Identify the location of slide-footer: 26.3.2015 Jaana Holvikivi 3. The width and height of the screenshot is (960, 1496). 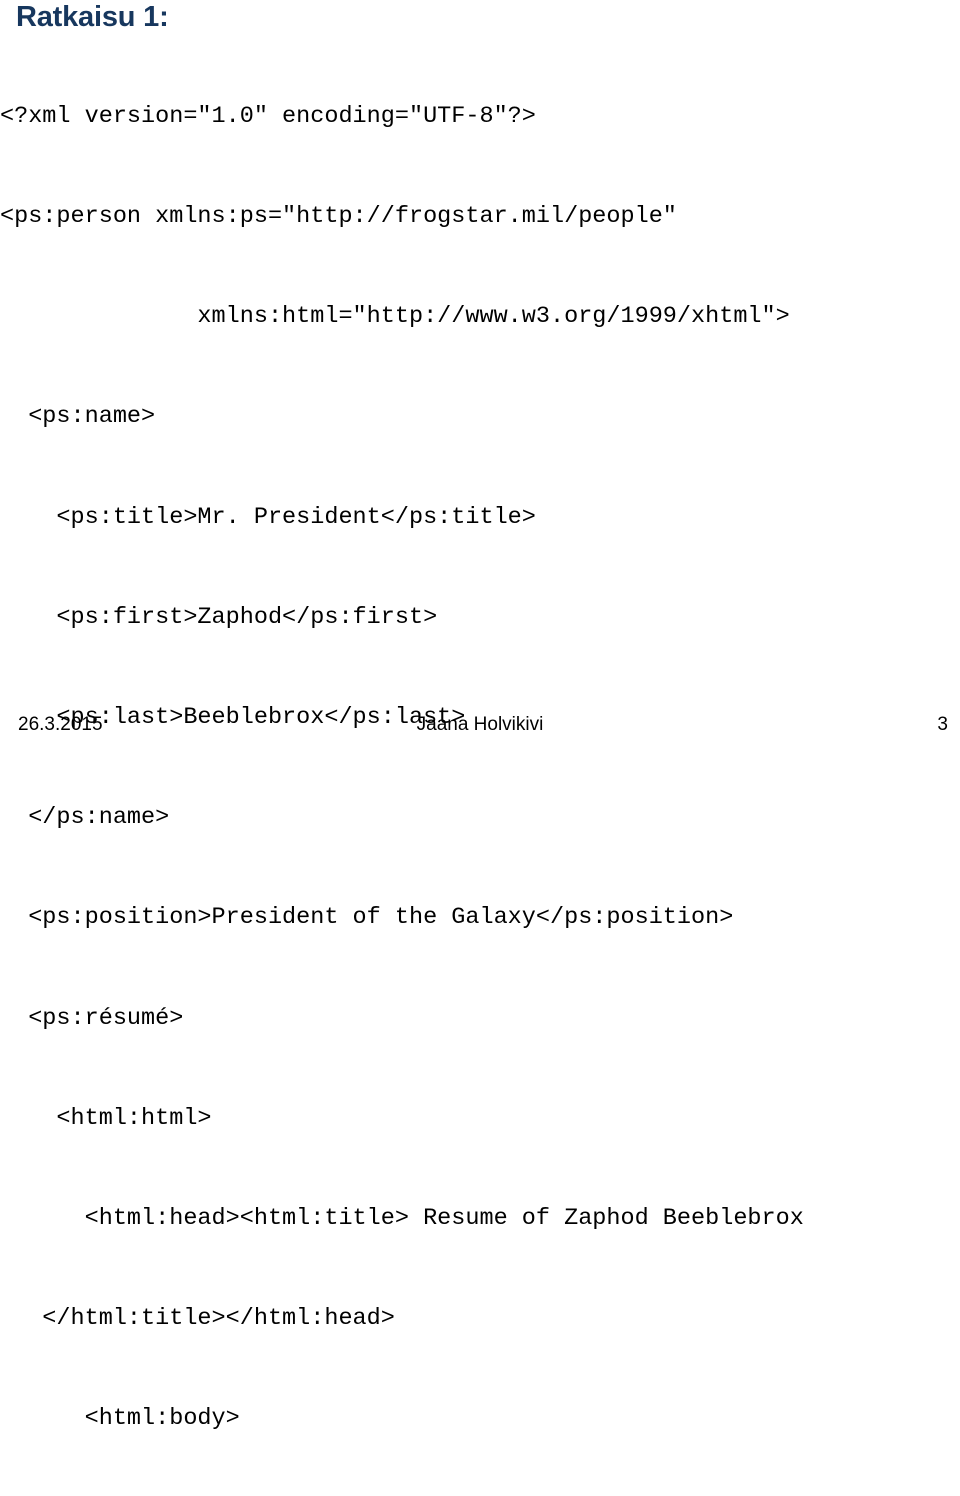
(480, 731).